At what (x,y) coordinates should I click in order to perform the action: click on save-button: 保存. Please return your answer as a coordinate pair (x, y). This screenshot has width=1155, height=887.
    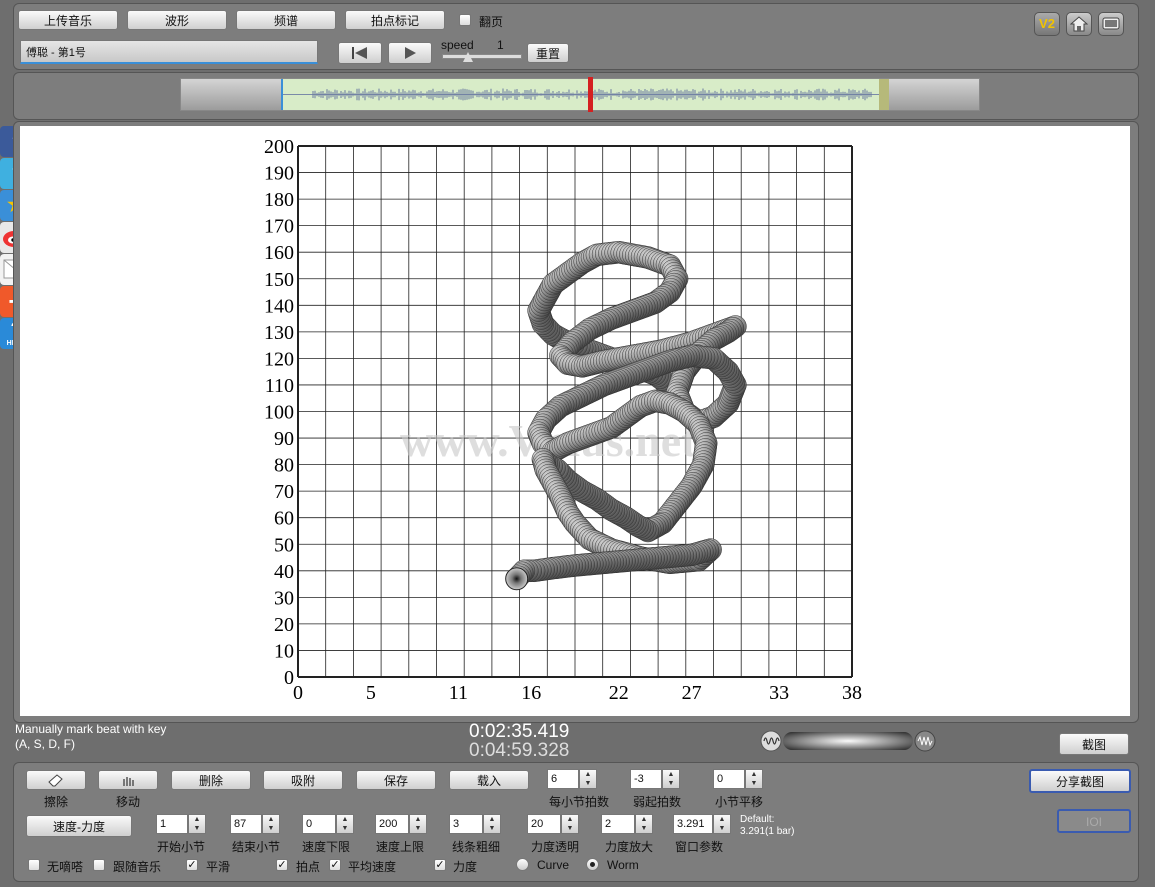
    Looking at the image, I should click on (396, 780).